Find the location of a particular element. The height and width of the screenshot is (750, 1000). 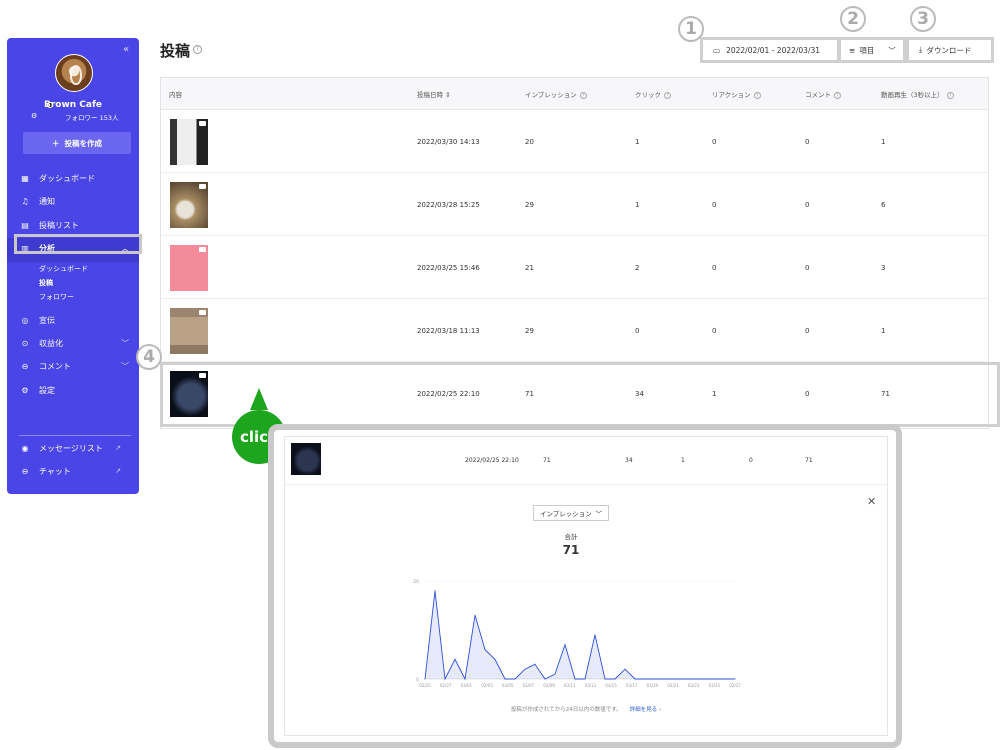

cell-date: 2022/03/25 15:46 is located at coordinates (448, 268).